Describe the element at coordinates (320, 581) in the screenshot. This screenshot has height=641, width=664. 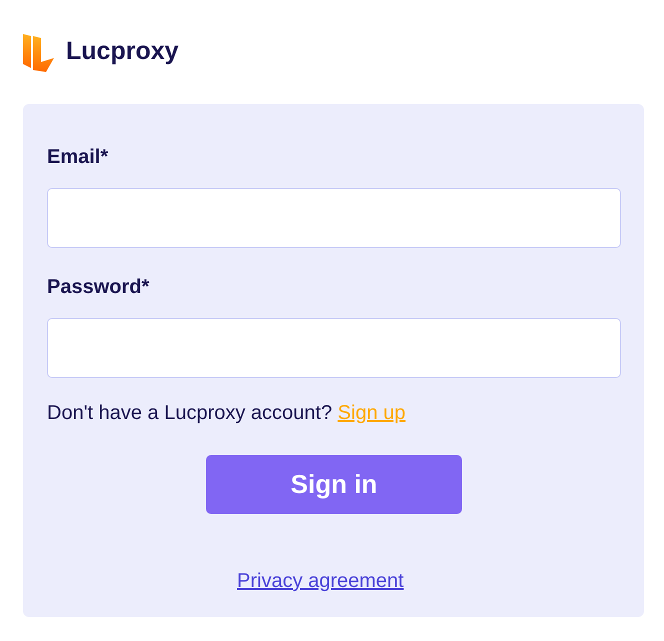
I see `privacy-link: Privacy agreement` at that location.